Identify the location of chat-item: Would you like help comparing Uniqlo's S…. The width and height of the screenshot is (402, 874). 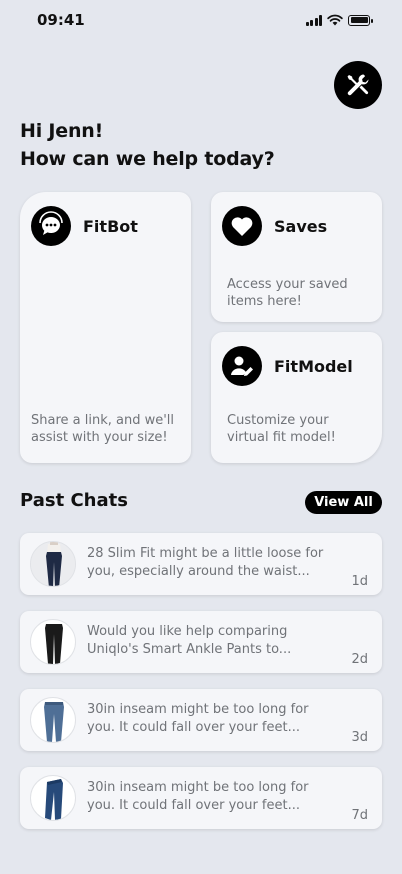
(201, 642).